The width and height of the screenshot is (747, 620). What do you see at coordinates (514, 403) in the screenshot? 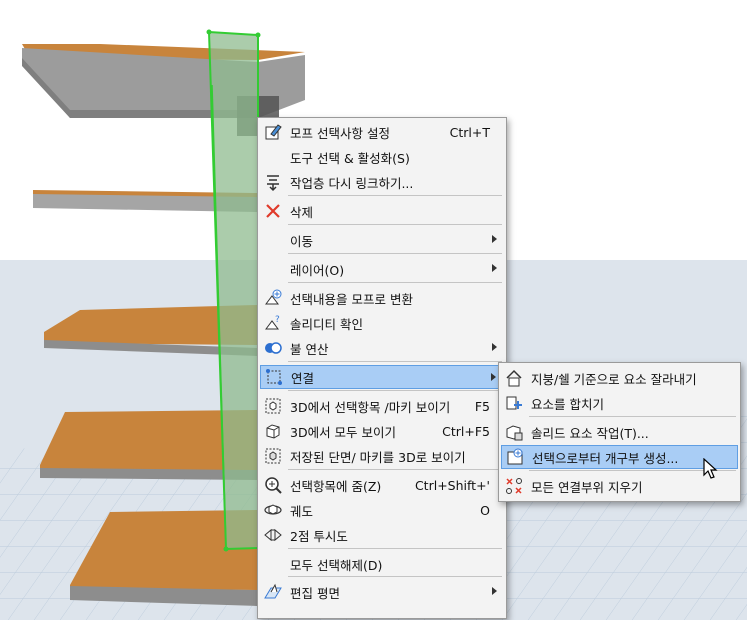
I see `merge-elements-icon` at bounding box center [514, 403].